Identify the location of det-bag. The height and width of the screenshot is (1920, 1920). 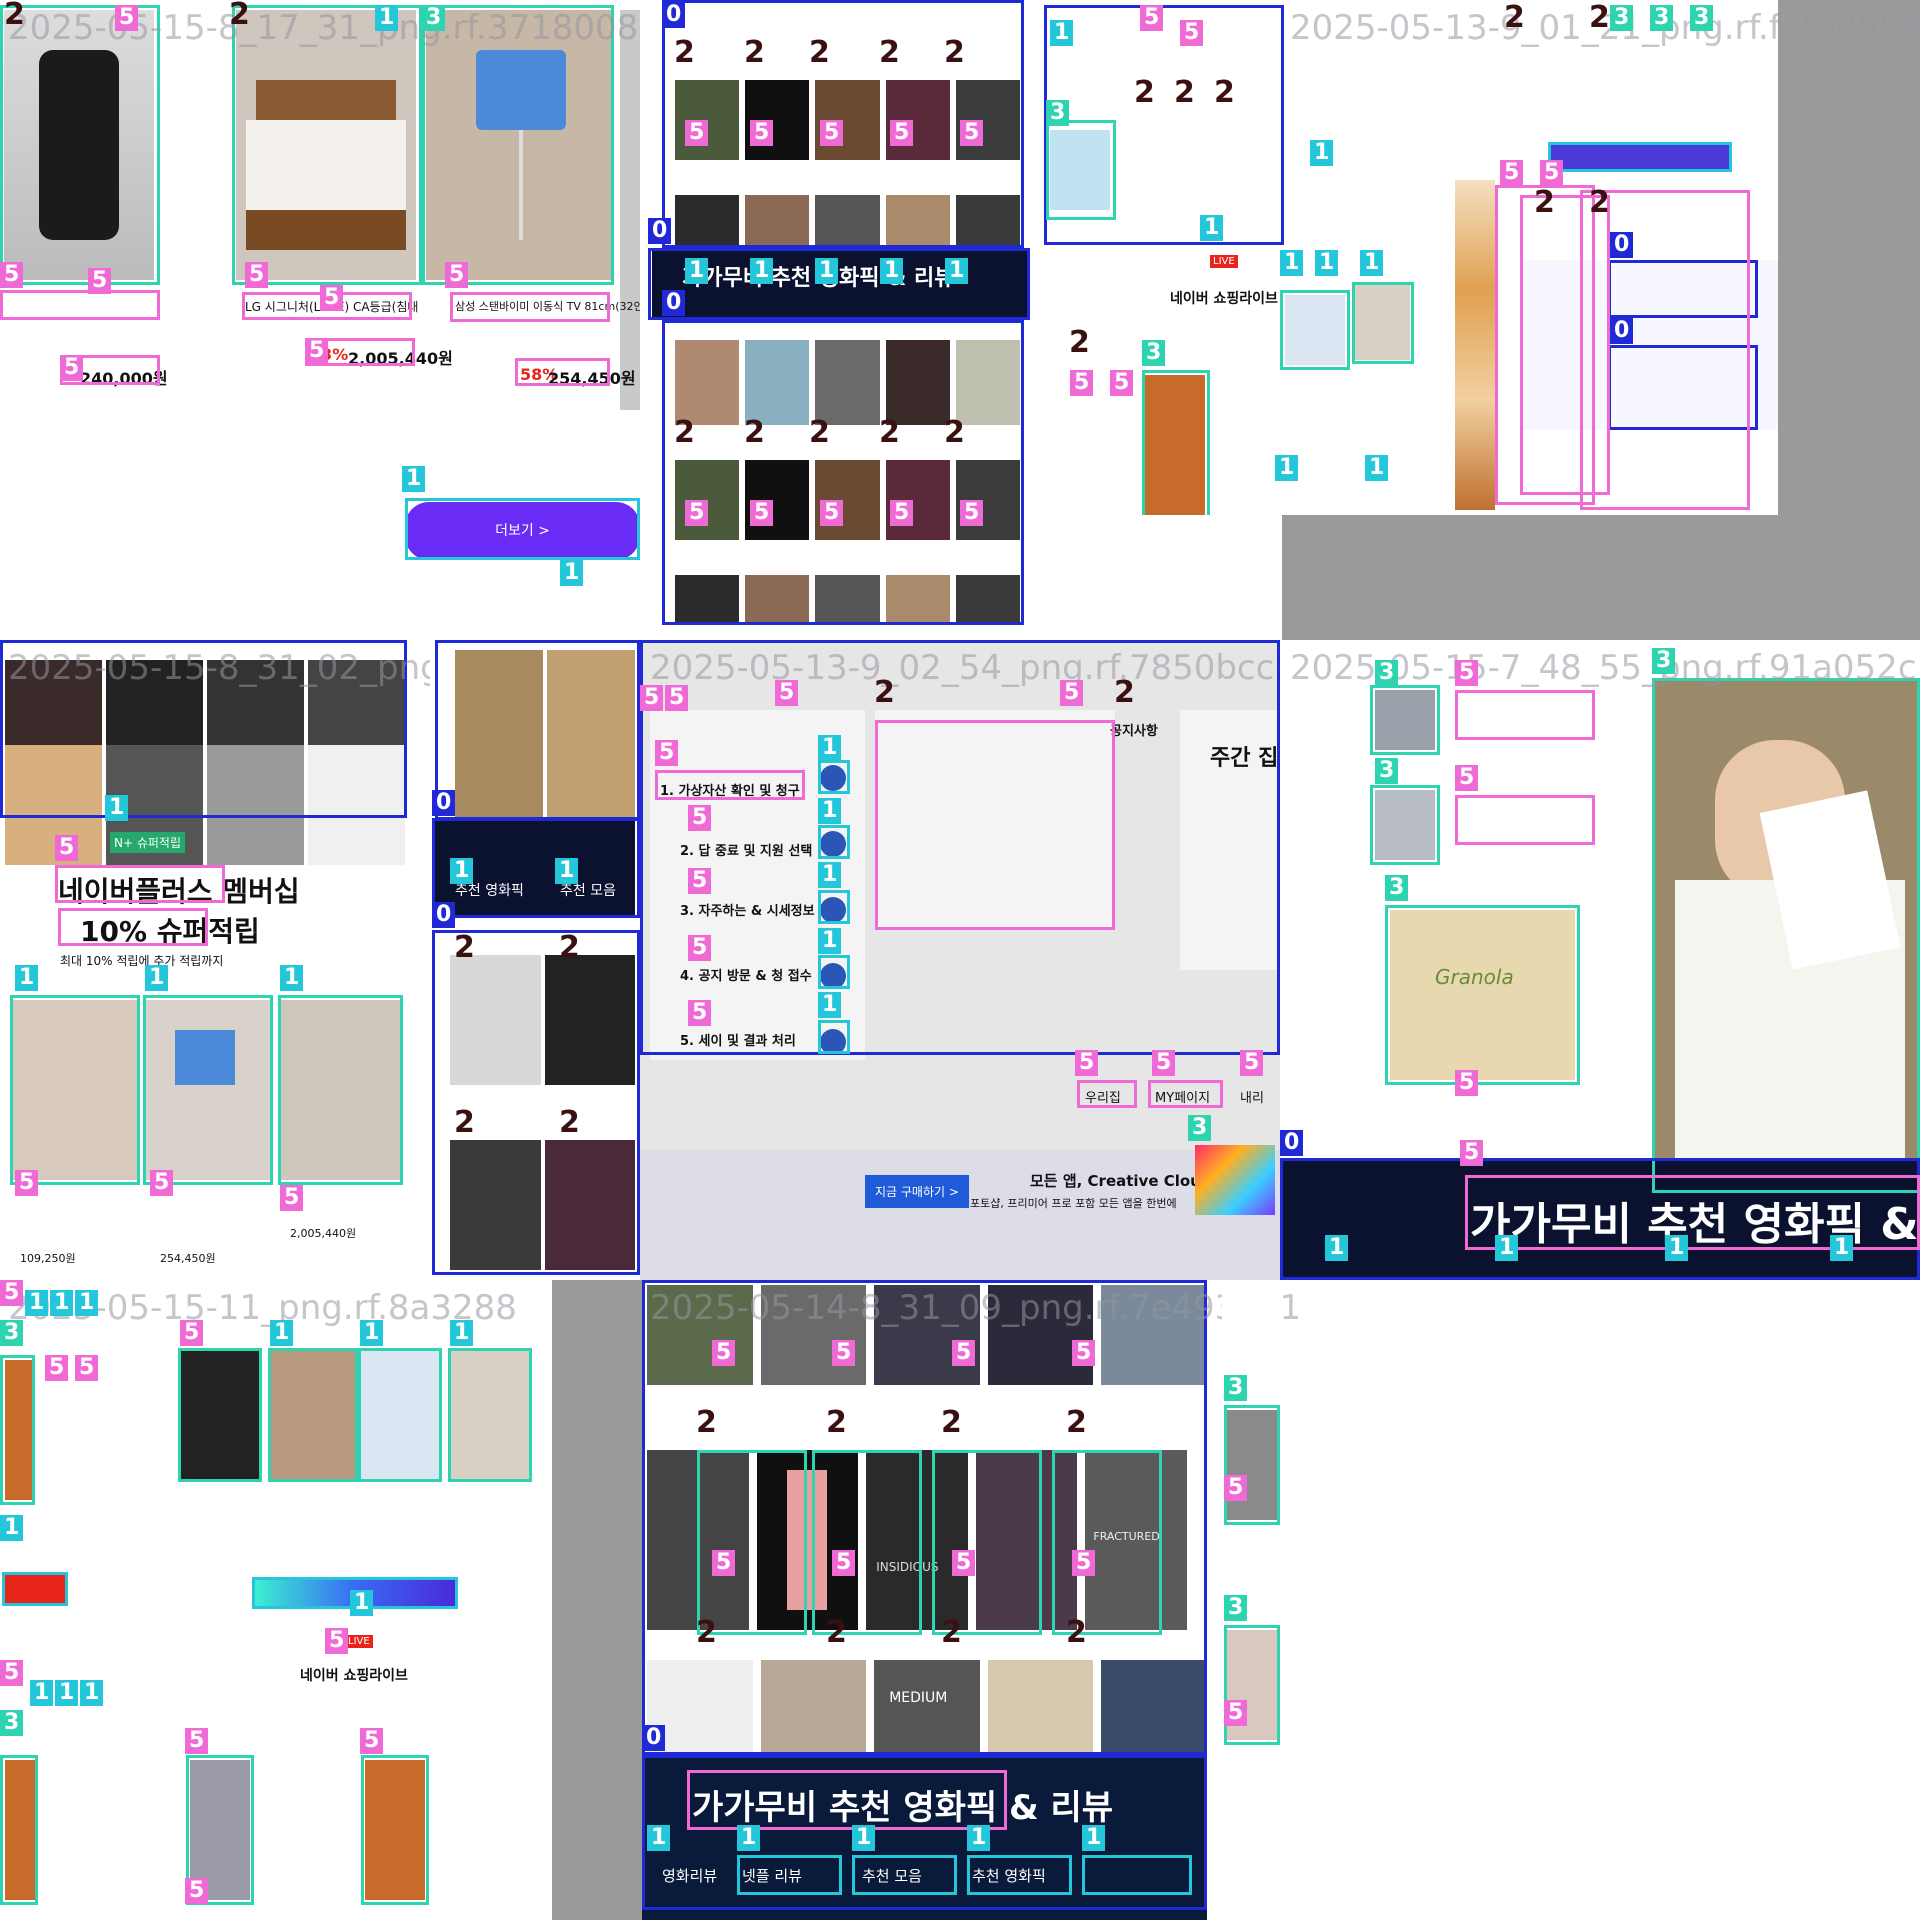
(313, 1415).